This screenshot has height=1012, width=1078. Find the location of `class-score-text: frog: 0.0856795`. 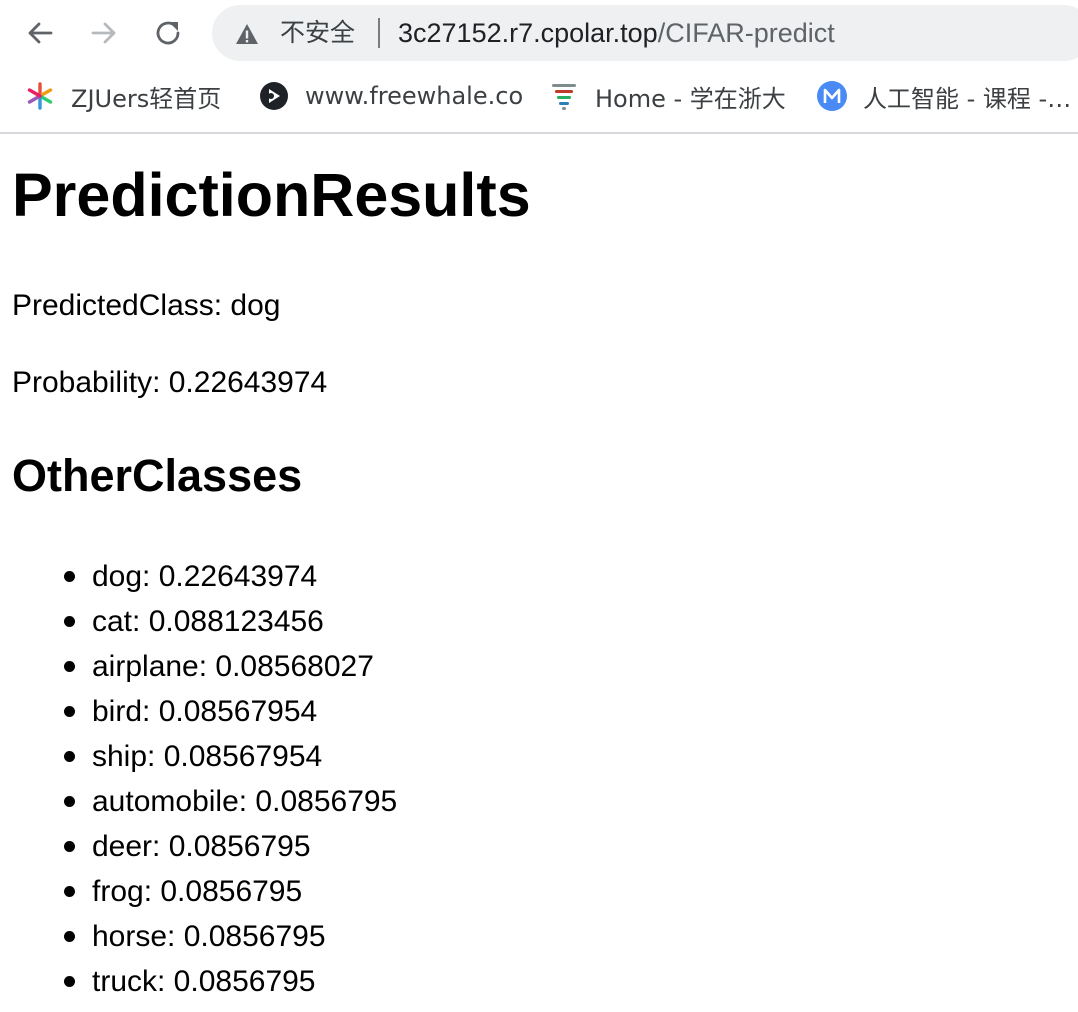

class-score-text: frog: 0.0856795 is located at coordinates (197, 891).